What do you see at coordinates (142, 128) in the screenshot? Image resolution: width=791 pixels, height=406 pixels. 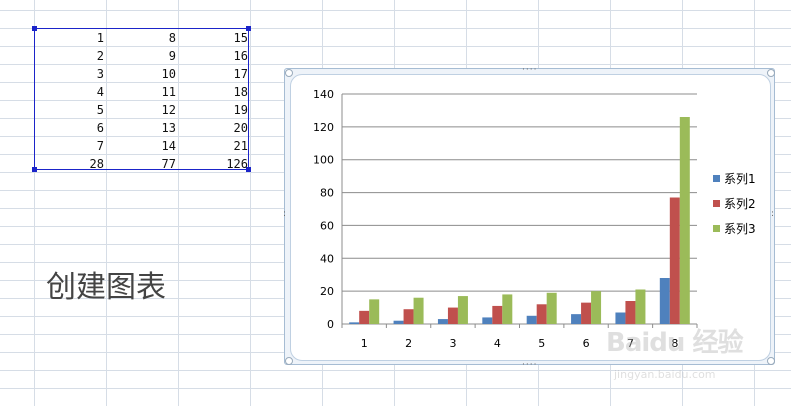 I see `cell: 13` at bounding box center [142, 128].